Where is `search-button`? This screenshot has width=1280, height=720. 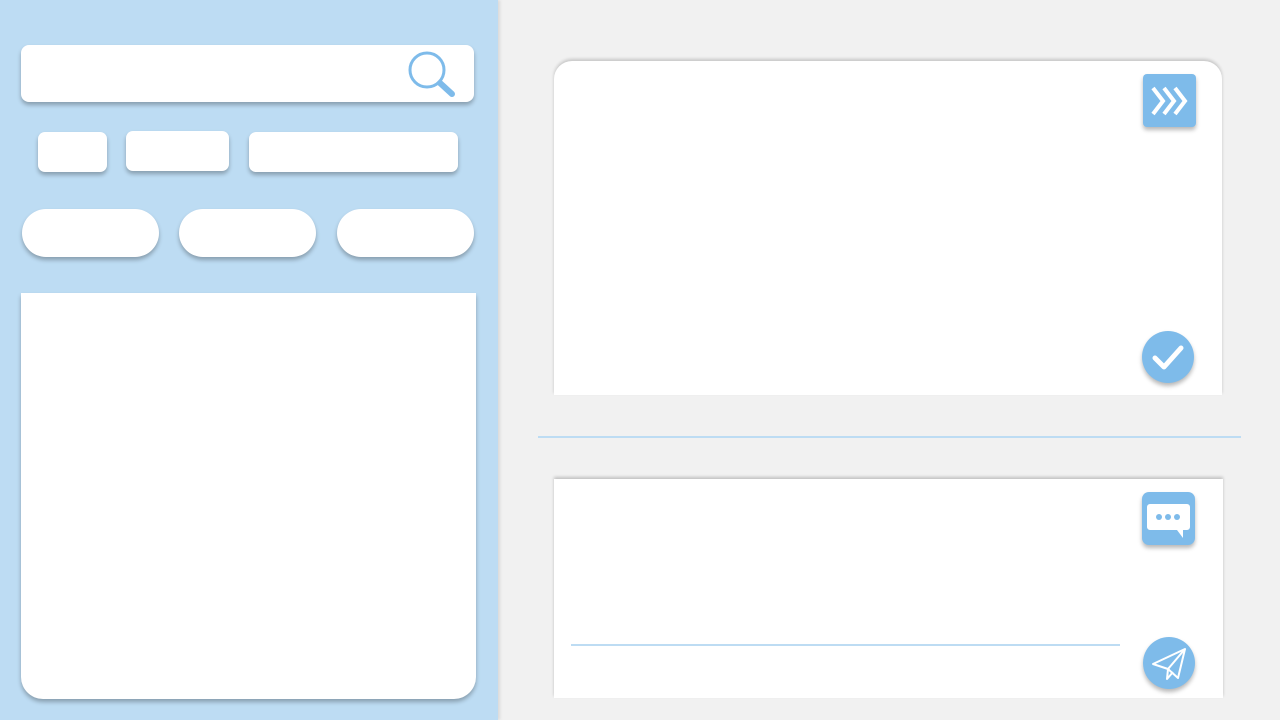
search-button is located at coordinates (432, 74).